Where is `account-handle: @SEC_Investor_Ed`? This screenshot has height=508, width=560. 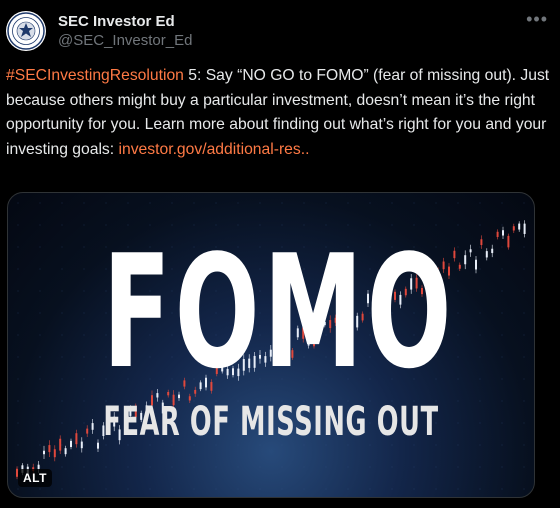 account-handle: @SEC_Investor_Ed is located at coordinates (125, 41).